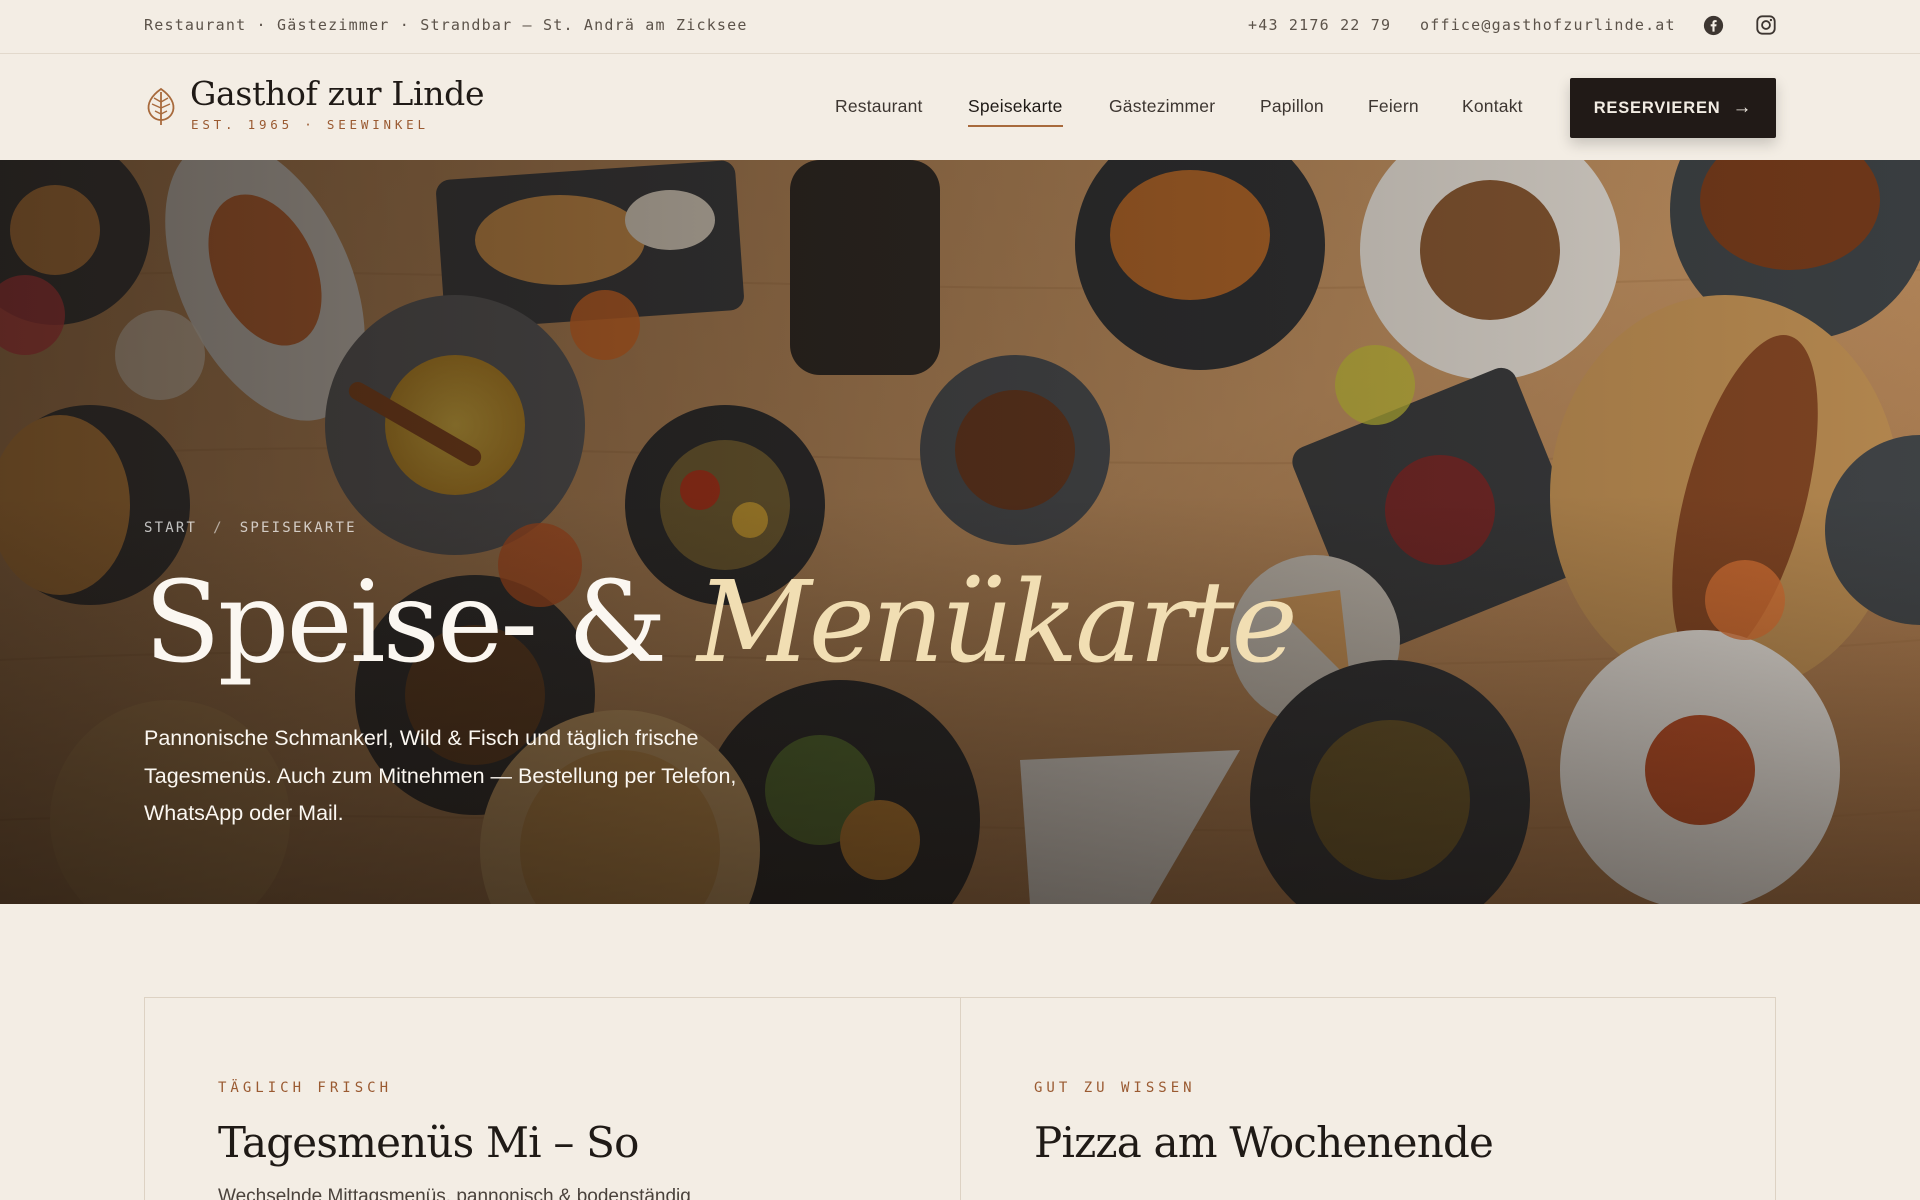  What do you see at coordinates (879, 106) in the screenshot?
I see `nav-item-restaurant: Restaurant` at bounding box center [879, 106].